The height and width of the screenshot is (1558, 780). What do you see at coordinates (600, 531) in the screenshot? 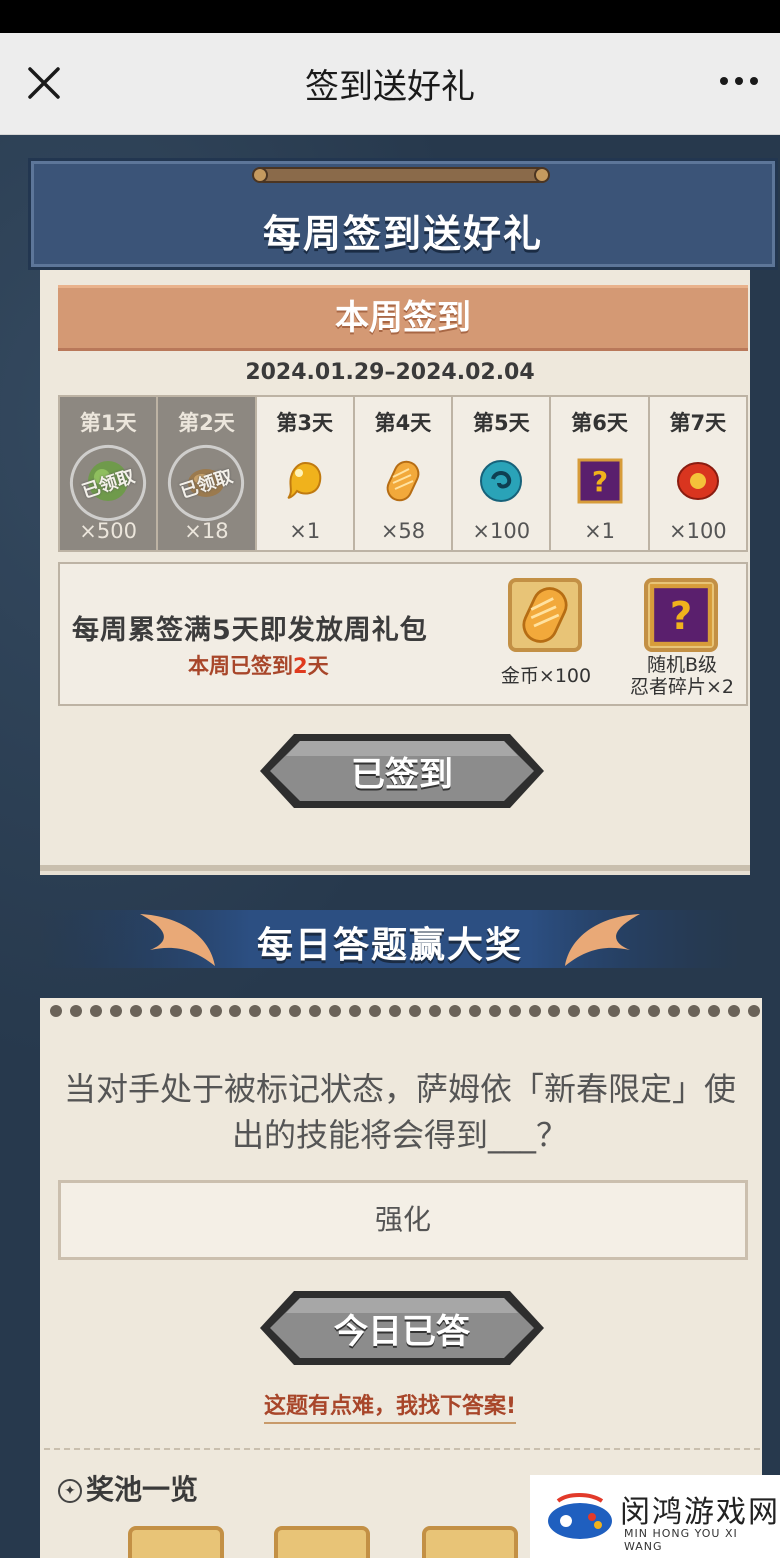
I see `day-quantity: ×1` at bounding box center [600, 531].